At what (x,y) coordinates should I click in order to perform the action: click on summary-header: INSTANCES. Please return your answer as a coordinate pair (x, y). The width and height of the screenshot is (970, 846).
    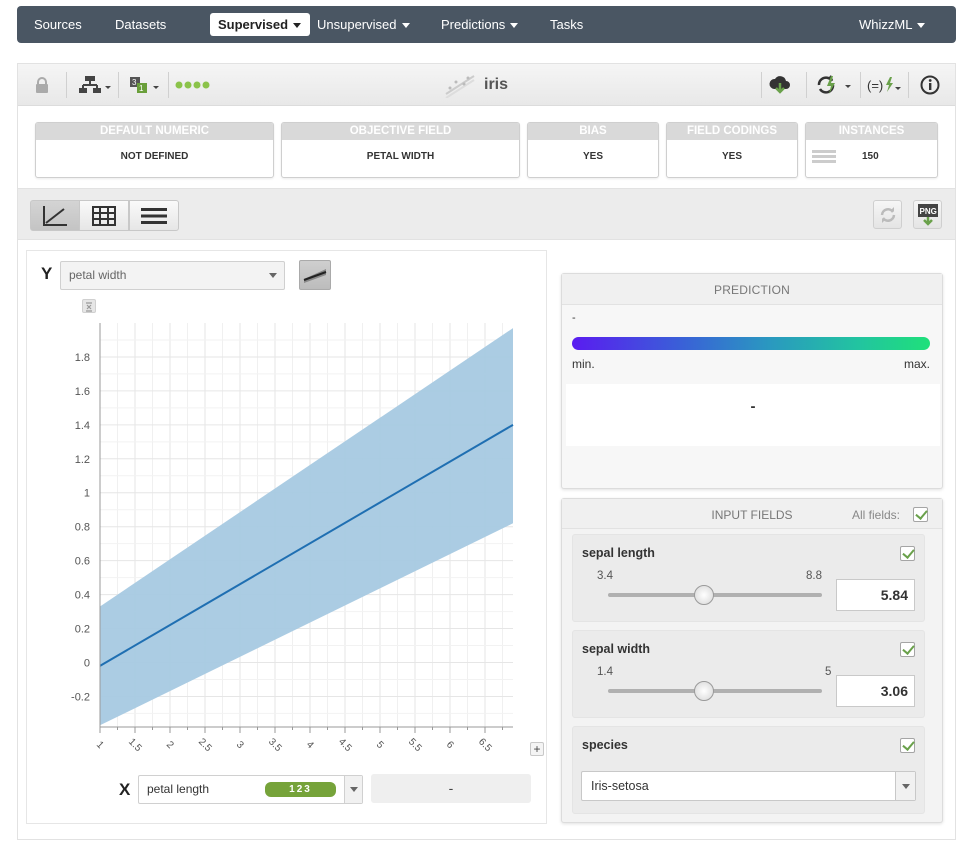
    Looking at the image, I should click on (871, 131).